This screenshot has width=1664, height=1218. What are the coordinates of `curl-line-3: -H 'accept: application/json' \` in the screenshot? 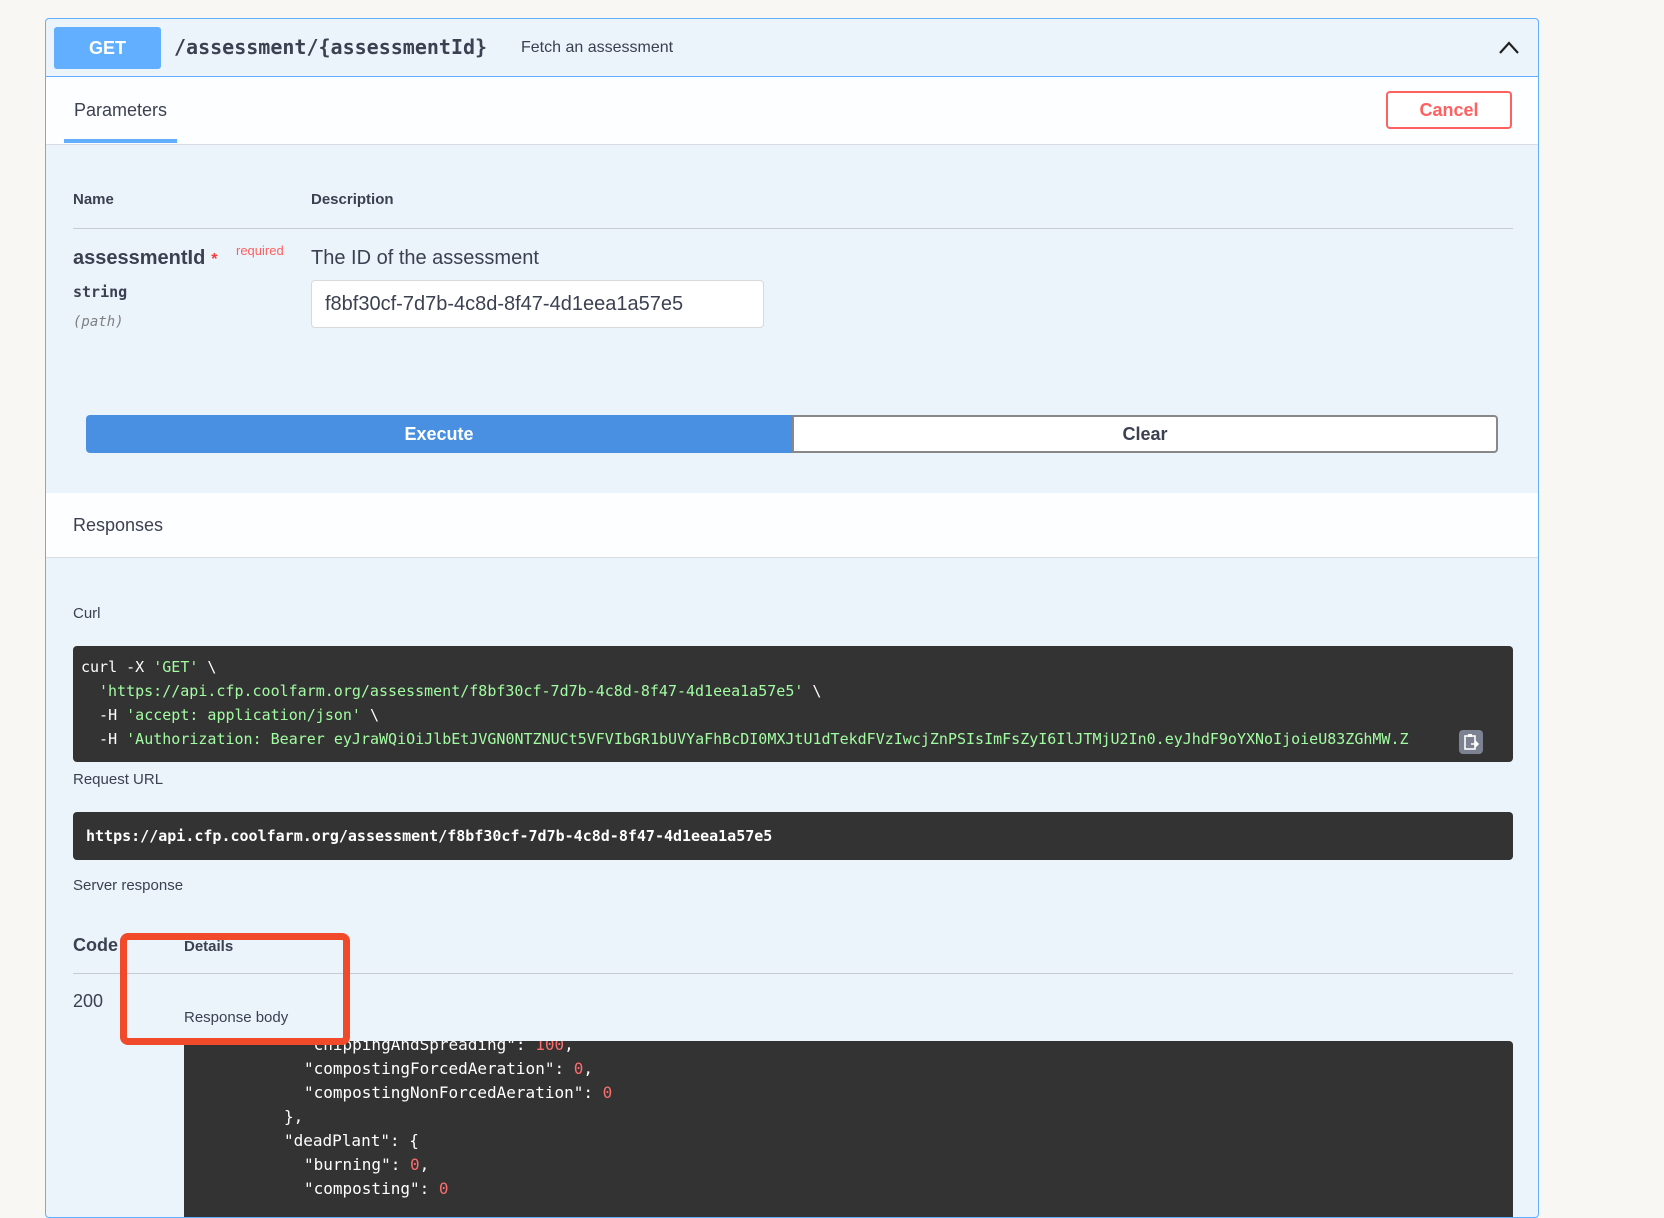 It's located at (230, 715).